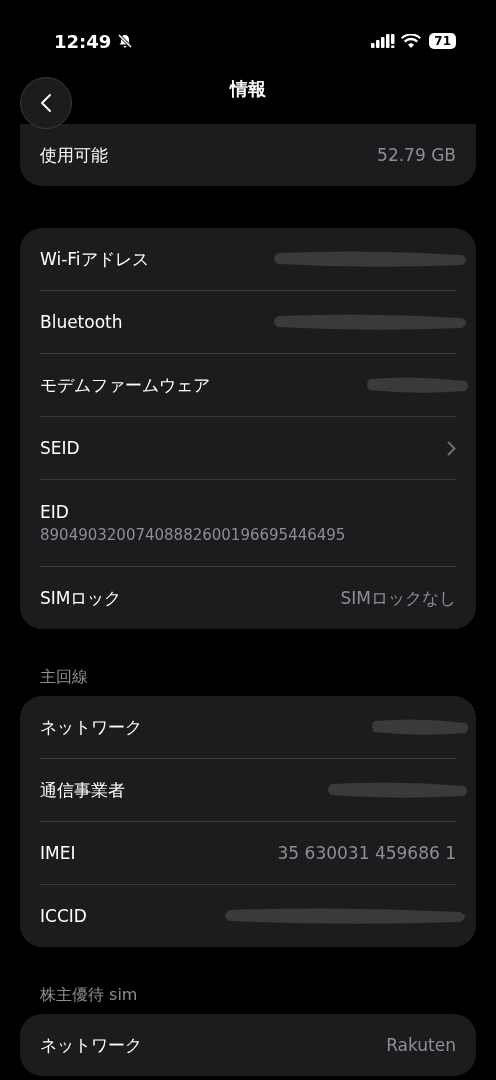 This screenshot has height=1080, width=496. What do you see at coordinates (421, 1045) in the screenshot?
I see `row-value: Rakuten` at bounding box center [421, 1045].